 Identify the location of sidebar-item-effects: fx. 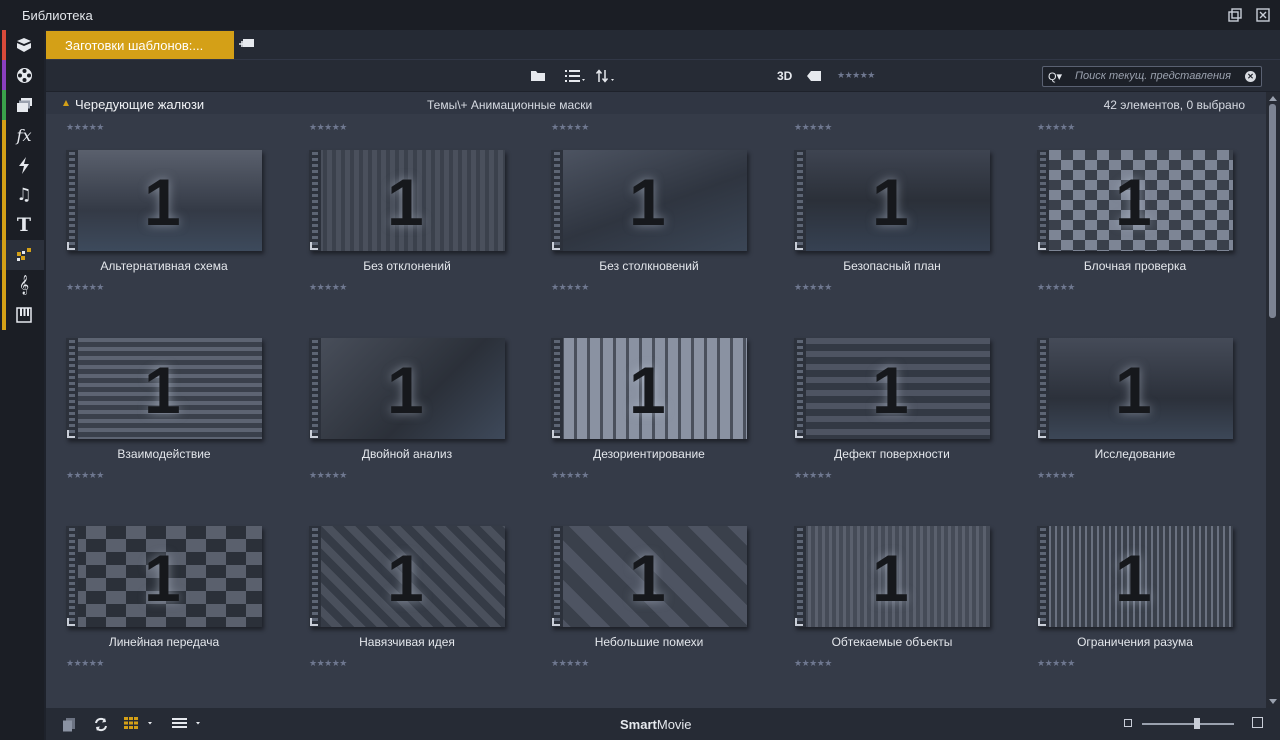
(22, 135).